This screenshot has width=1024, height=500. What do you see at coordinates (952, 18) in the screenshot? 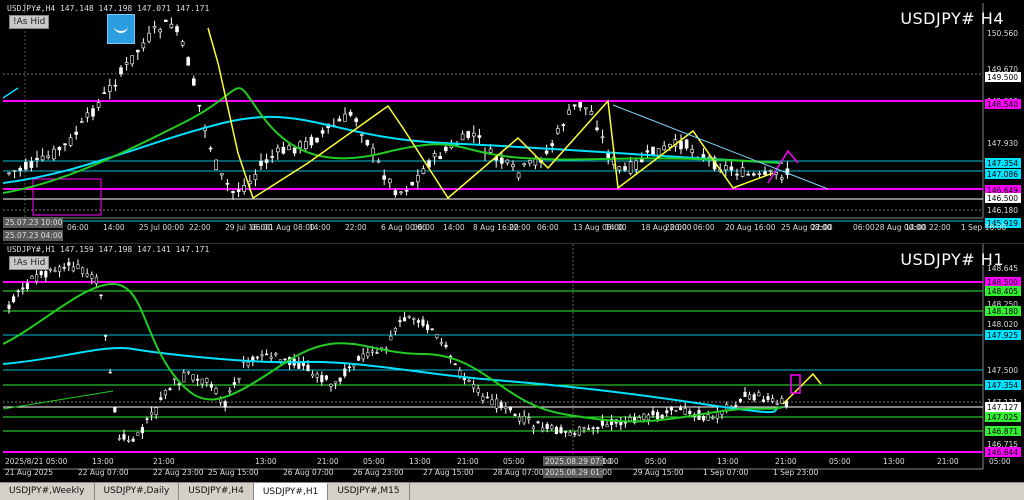
I see `h4-symbol-title: USDJPY# H4` at bounding box center [952, 18].